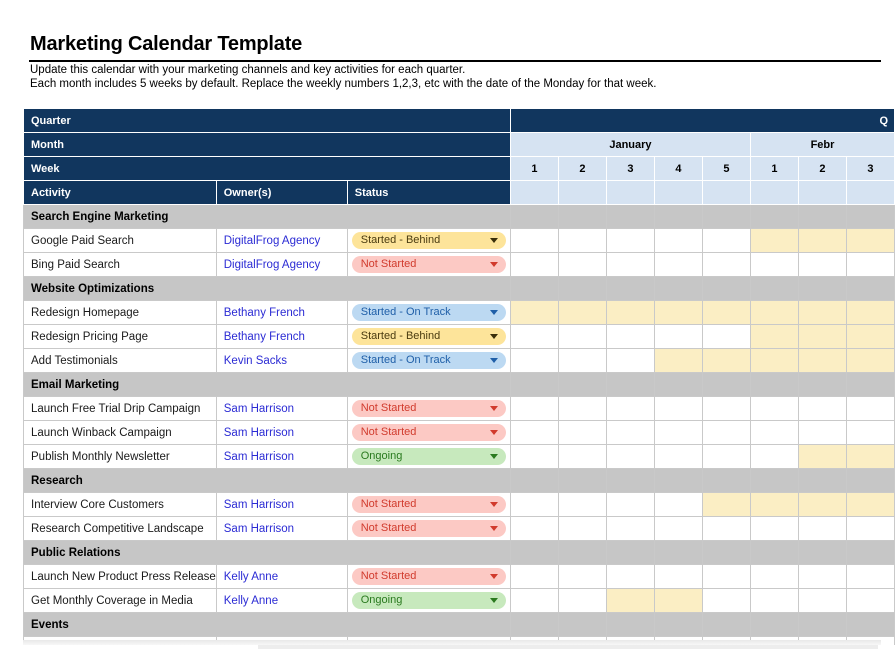 The height and width of the screenshot is (667, 895). I want to click on status-dropdown: Started - Behind, so click(428, 240).